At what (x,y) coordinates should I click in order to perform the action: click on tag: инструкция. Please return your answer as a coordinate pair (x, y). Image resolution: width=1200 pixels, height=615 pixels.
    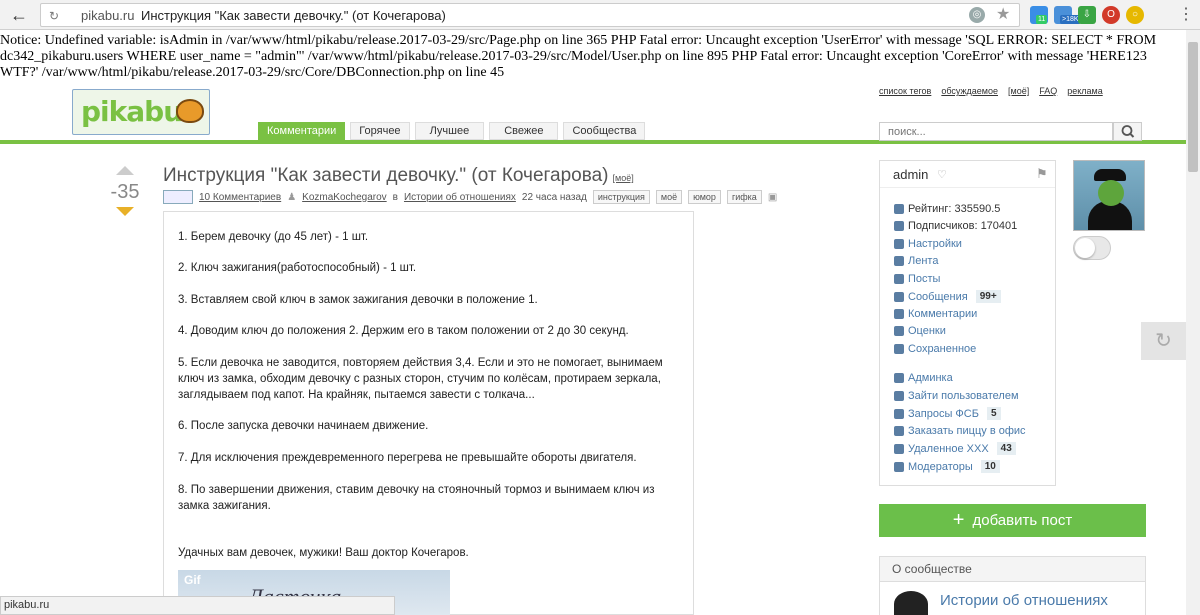
    Looking at the image, I should click on (621, 197).